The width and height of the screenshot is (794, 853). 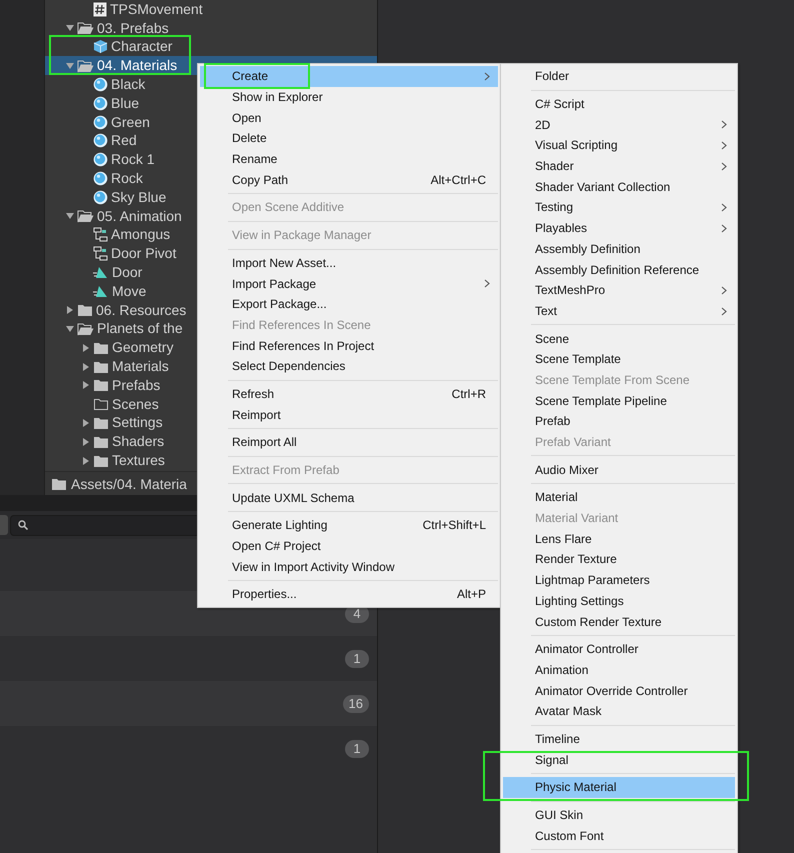 I want to click on shortcut-text: Ctrl+Shift+L, so click(x=454, y=525).